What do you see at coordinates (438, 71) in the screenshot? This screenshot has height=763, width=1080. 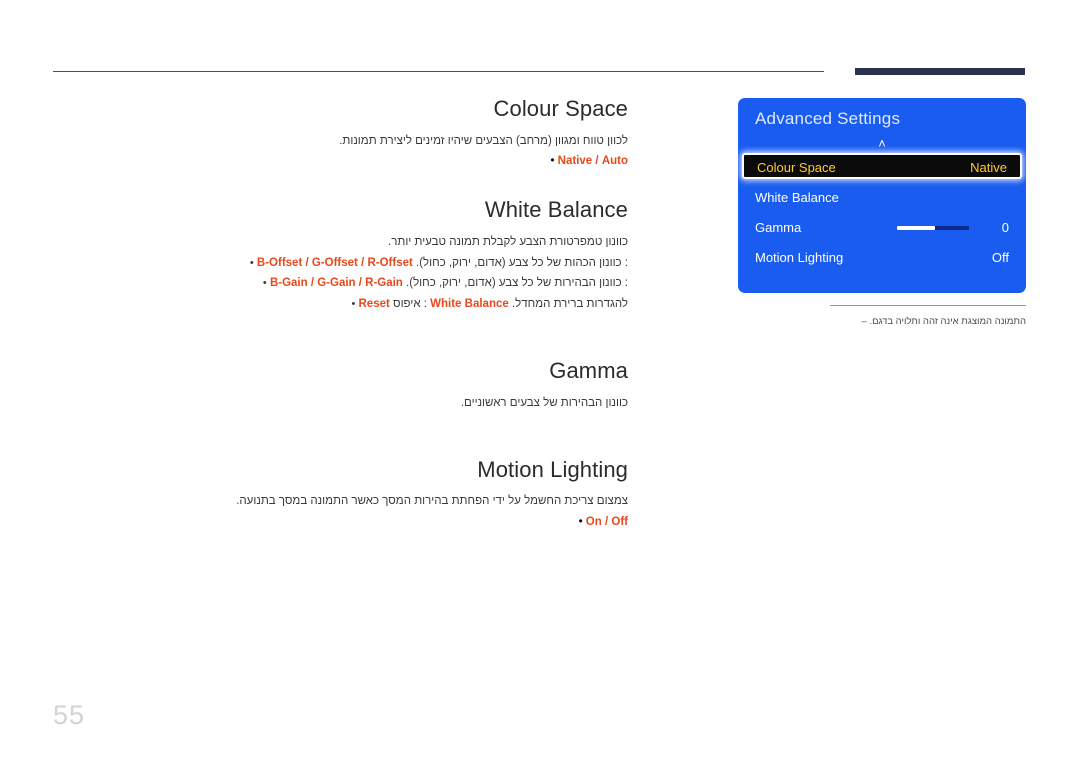 I see `header-rule-thin` at bounding box center [438, 71].